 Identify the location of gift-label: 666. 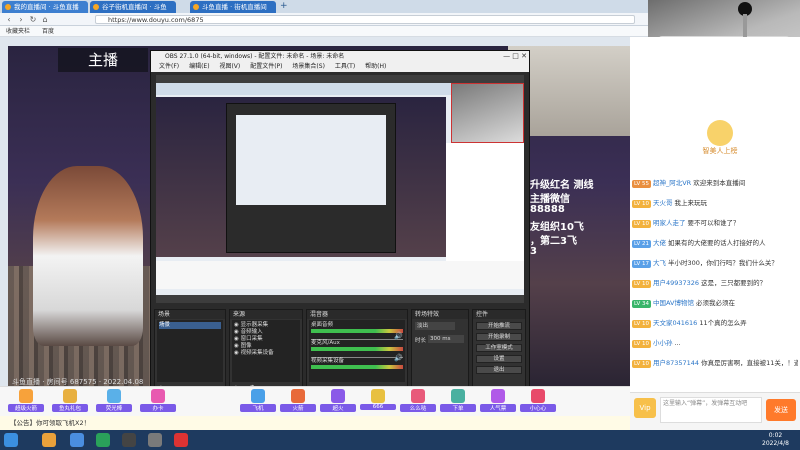
(378, 407).